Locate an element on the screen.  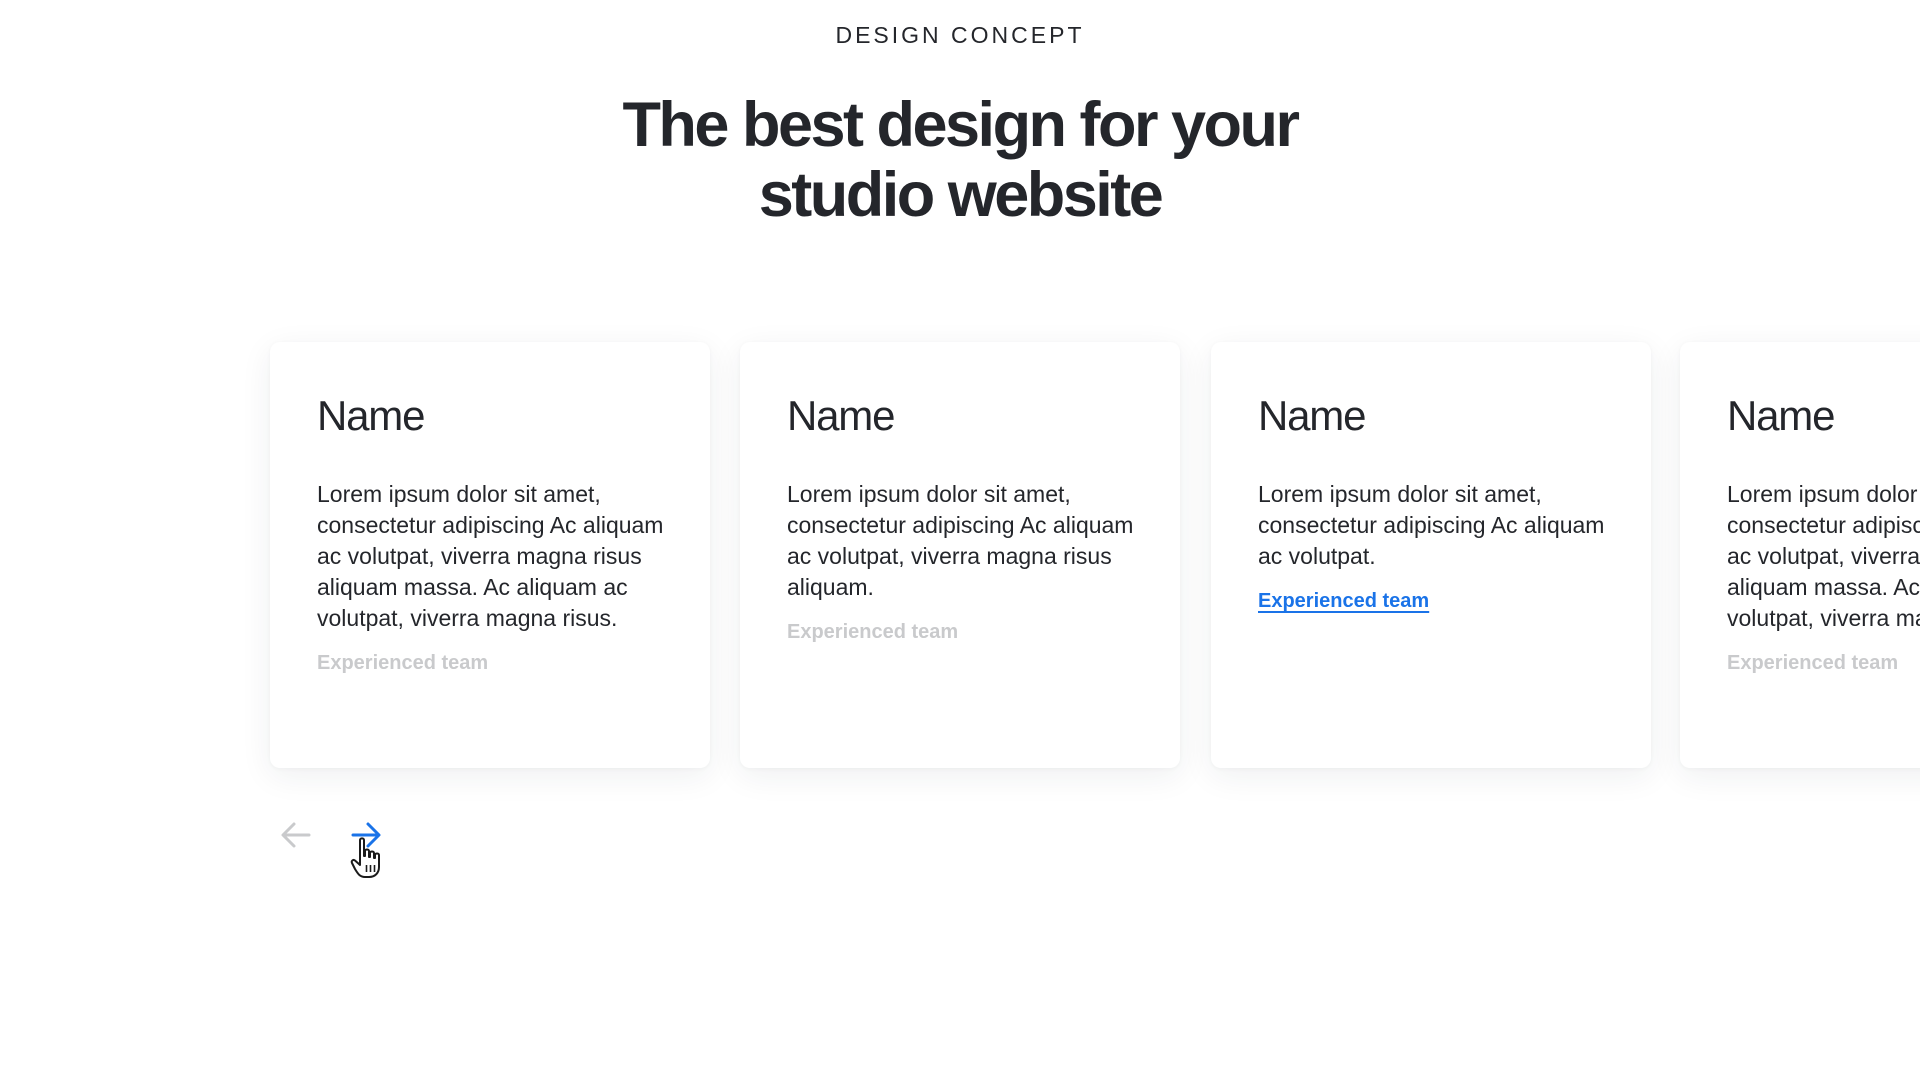
headline-line-1: The best design for your is located at coordinates (961, 125).